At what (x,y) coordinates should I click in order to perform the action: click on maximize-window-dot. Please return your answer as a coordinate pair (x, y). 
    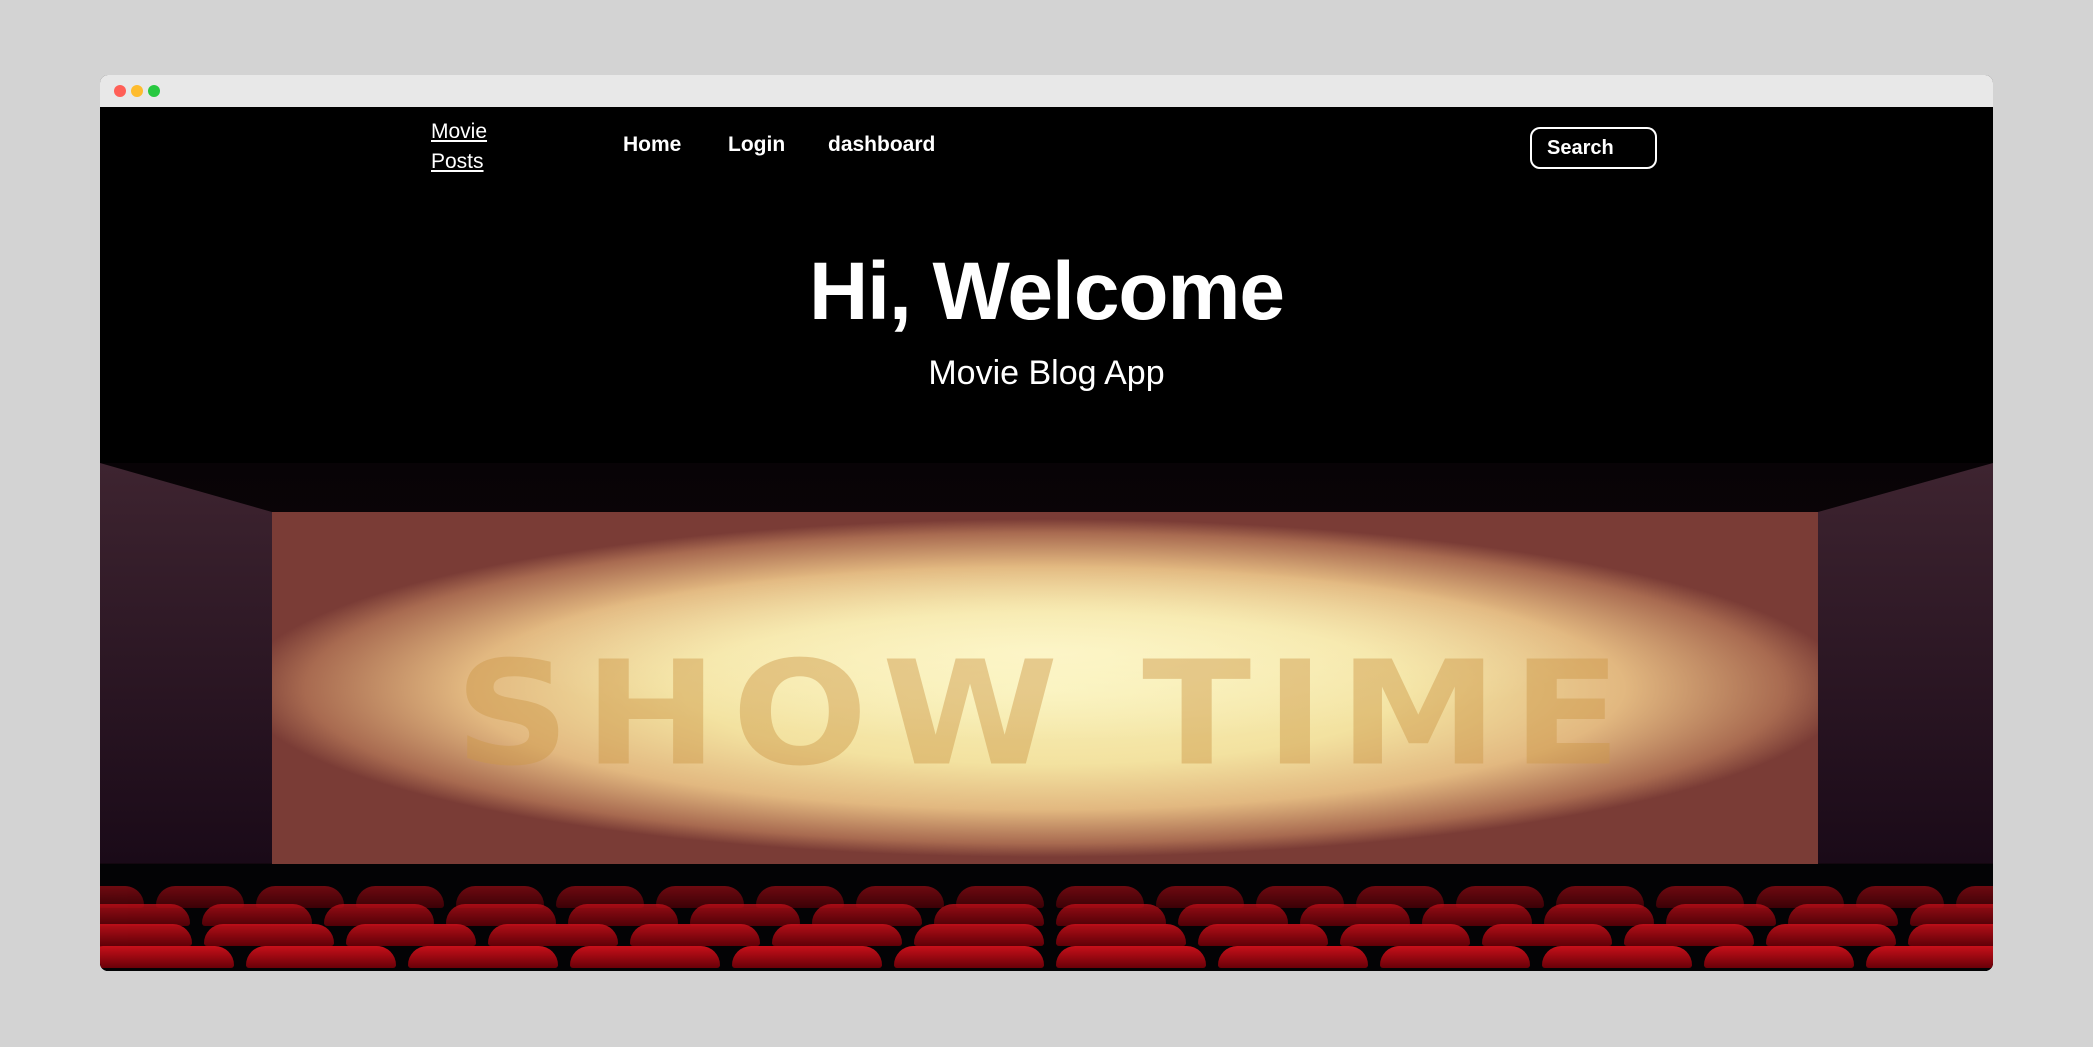
    Looking at the image, I should click on (154, 91).